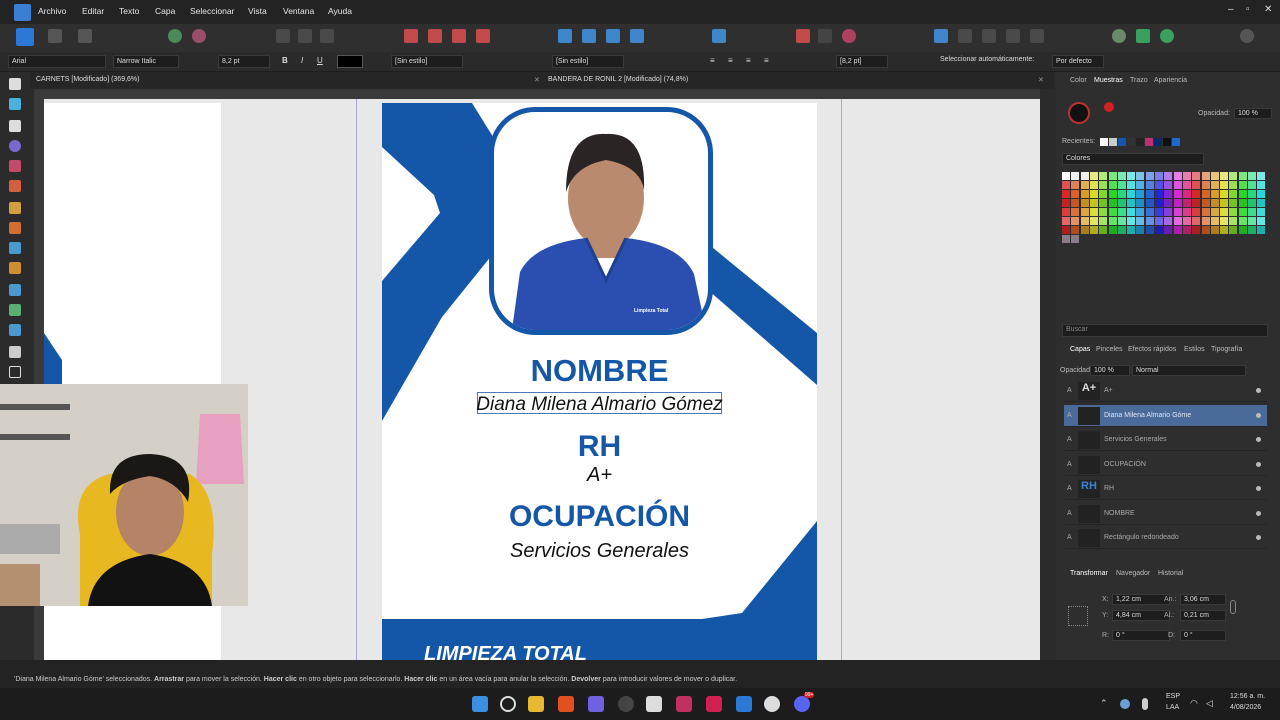  I want to click on volume-icon: ◁, so click(1209, 703).